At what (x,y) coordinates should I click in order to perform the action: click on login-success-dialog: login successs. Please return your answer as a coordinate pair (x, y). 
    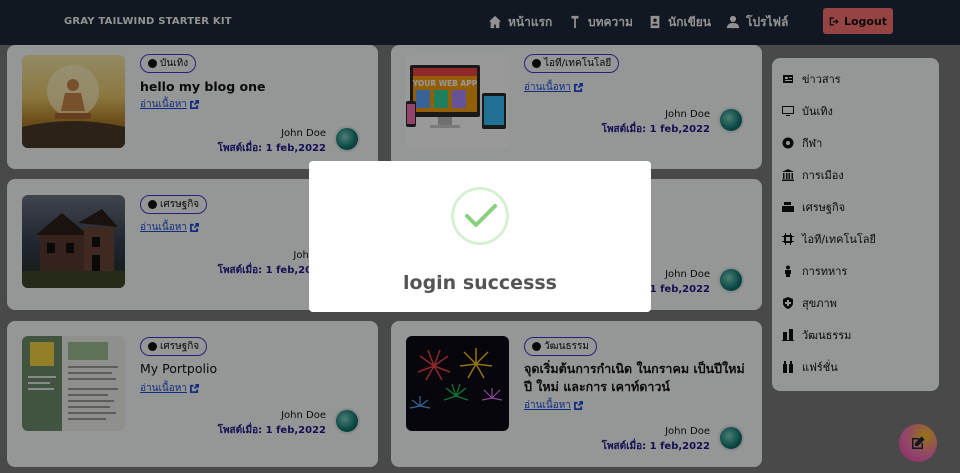
    Looking at the image, I should click on (480, 236).